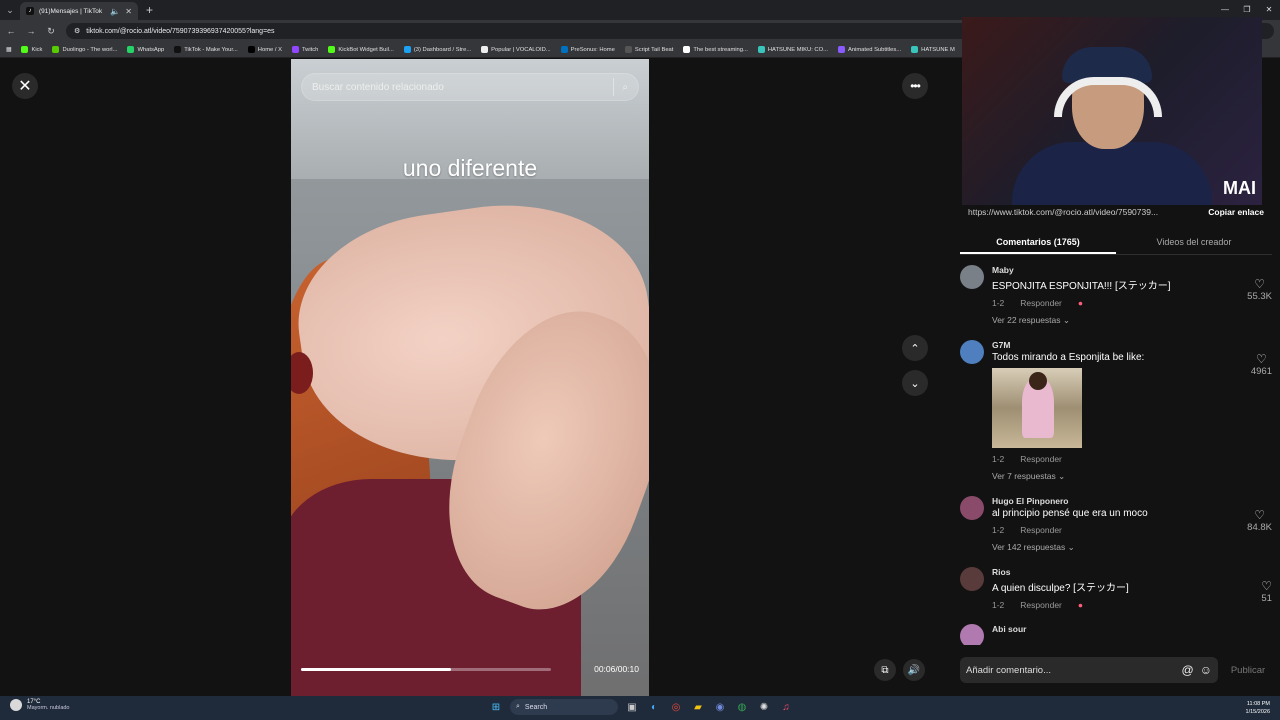 This screenshot has height=720, width=1280. I want to click on comment-date: 1-2, so click(998, 530).